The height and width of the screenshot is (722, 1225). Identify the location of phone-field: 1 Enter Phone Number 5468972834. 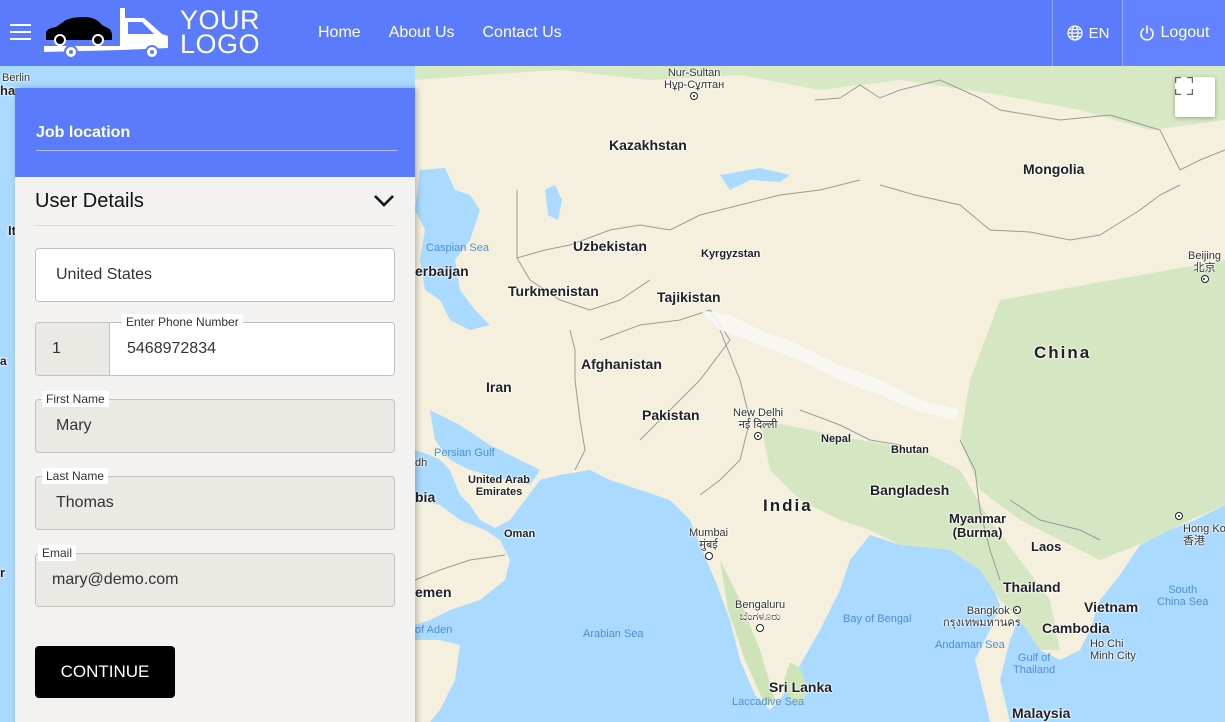
(215, 345).